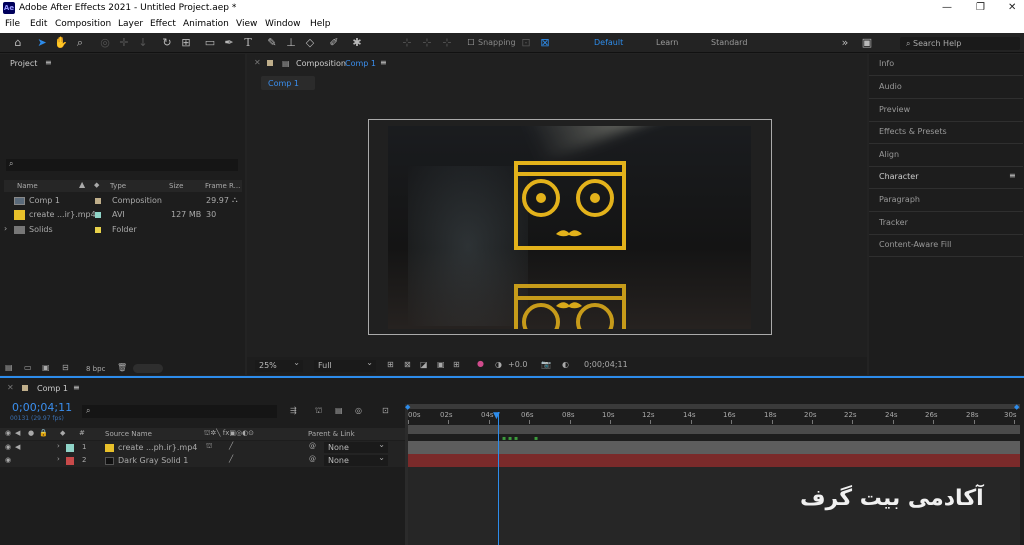 Image resolution: width=1024 pixels, height=545 pixels. Describe the element at coordinates (231, 446) in the screenshot. I see `quality-switch-icon: ╱` at that location.